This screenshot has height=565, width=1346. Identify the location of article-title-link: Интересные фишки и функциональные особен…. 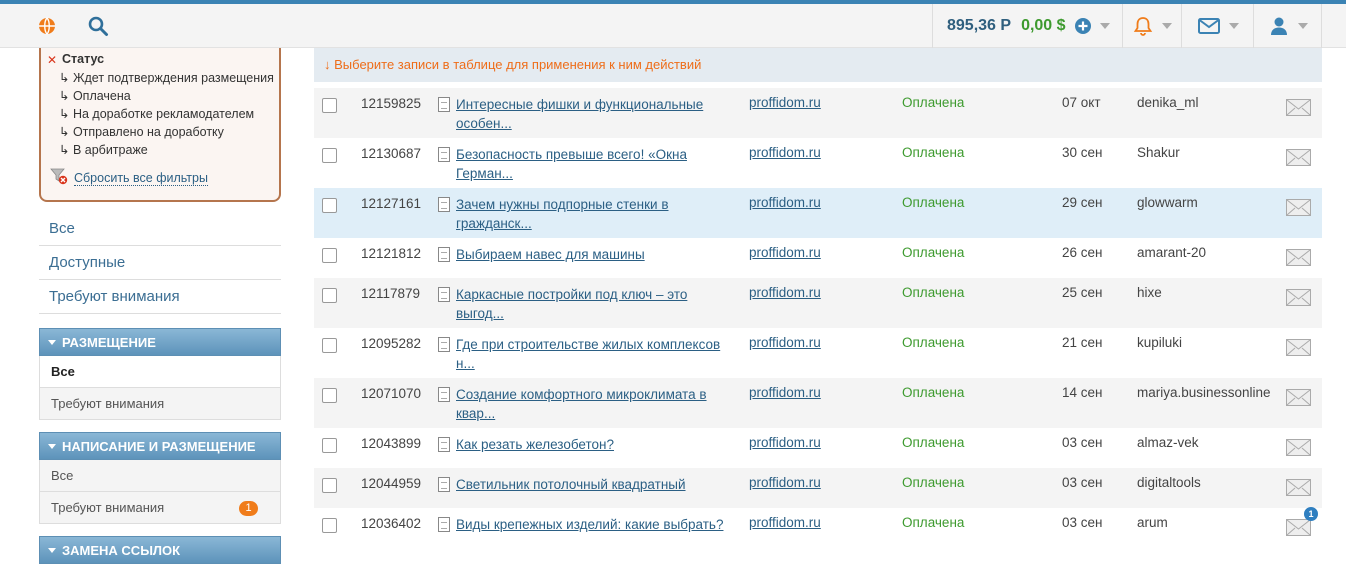
(591, 114).